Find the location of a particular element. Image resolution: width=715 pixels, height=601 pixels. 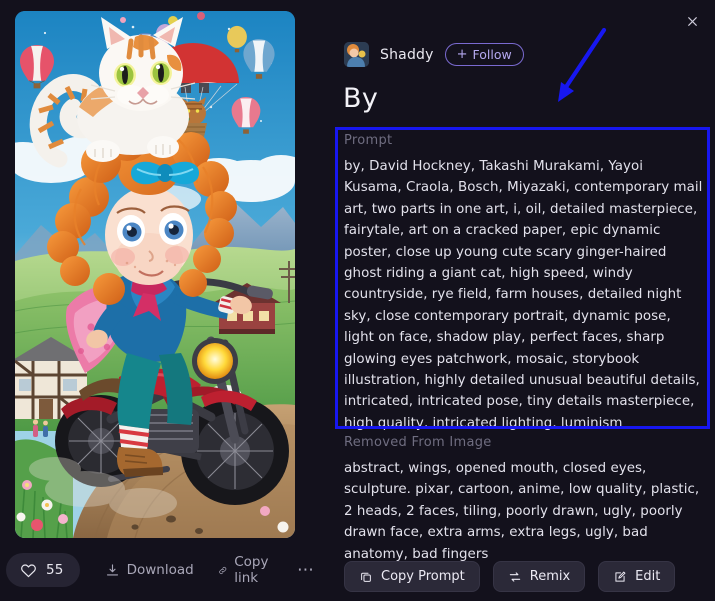

page-title: By is located at coordinates (361, 98).